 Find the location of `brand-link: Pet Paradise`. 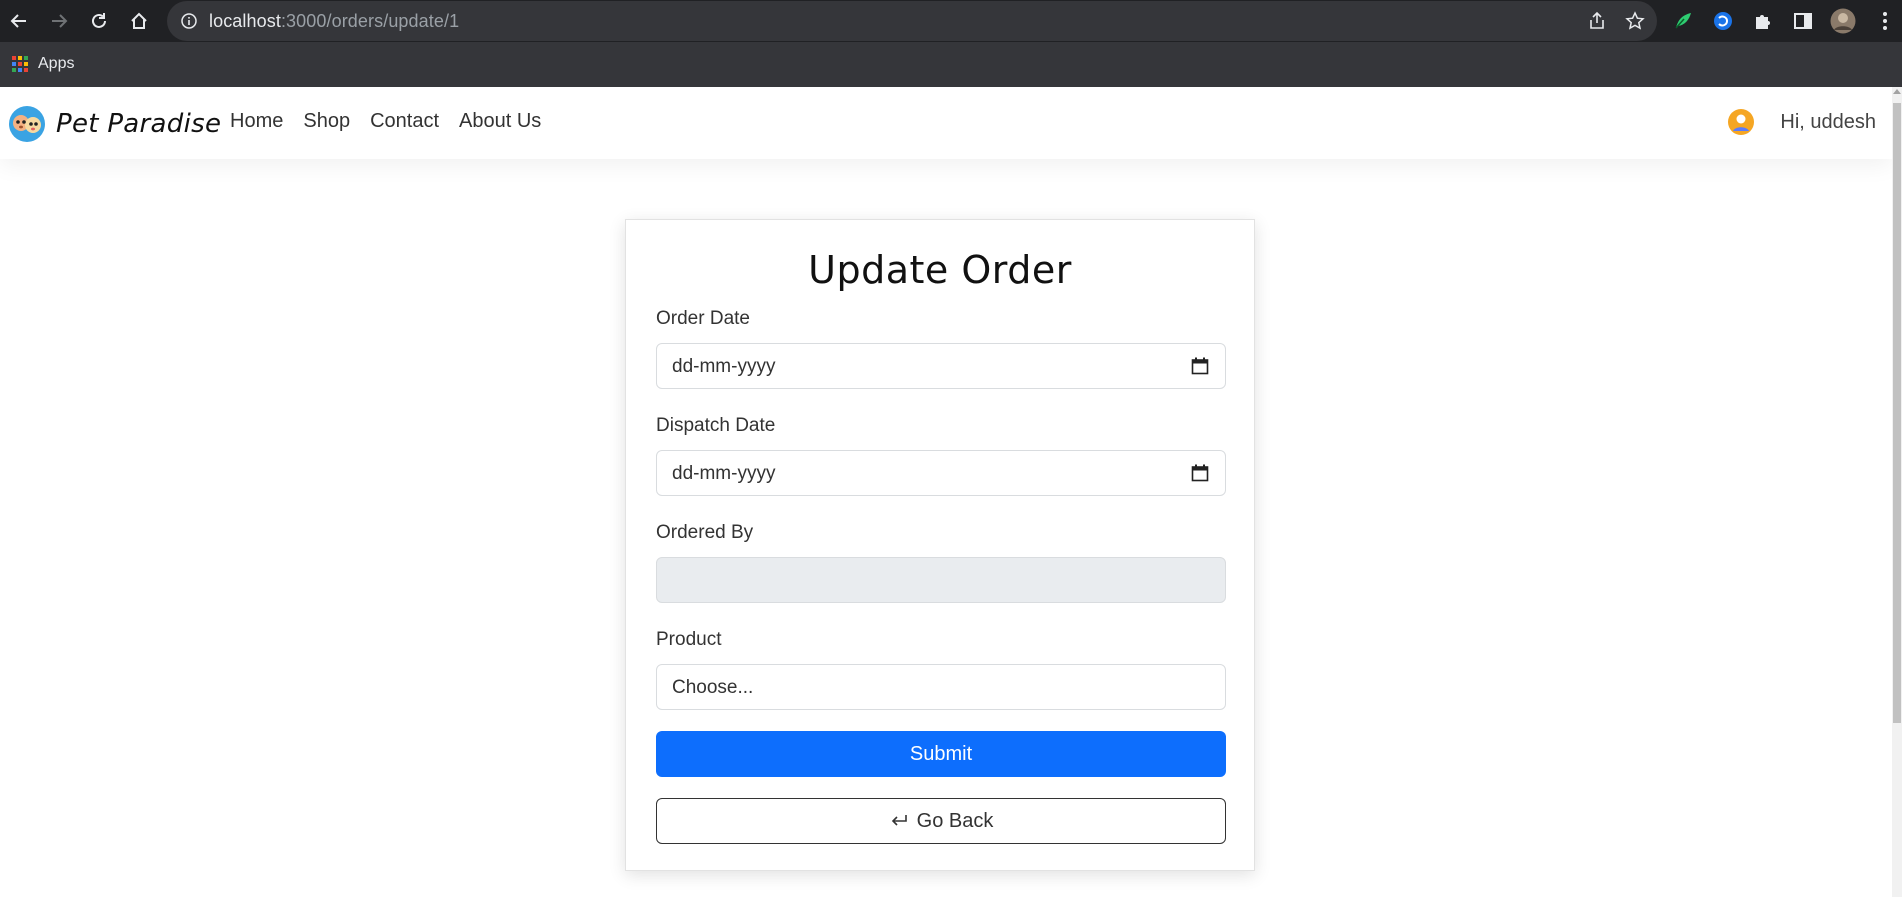

brand-link: Pet Paradise is located at coordinates (114, 124).